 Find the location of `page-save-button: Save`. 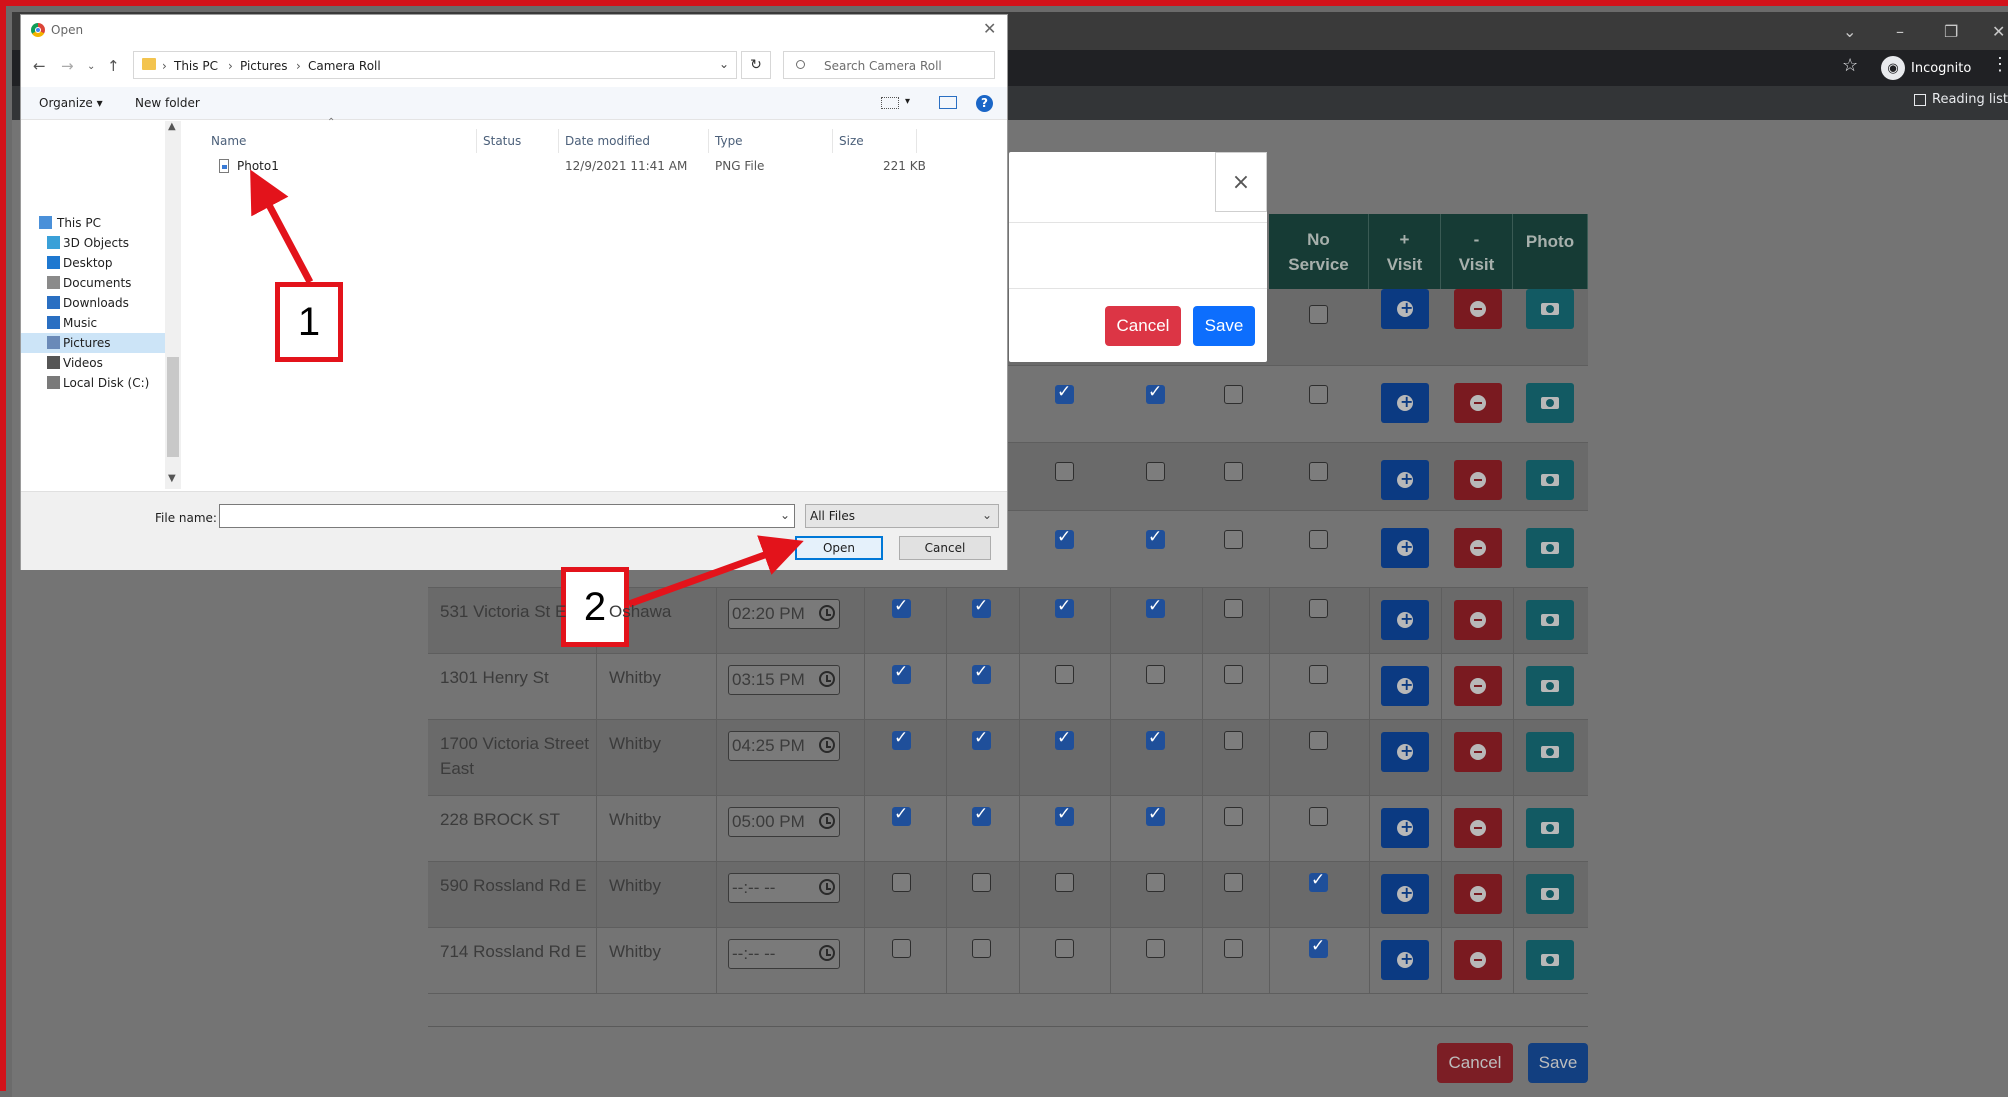

page-save-button: Save is located at coordinates (1558, 1063).